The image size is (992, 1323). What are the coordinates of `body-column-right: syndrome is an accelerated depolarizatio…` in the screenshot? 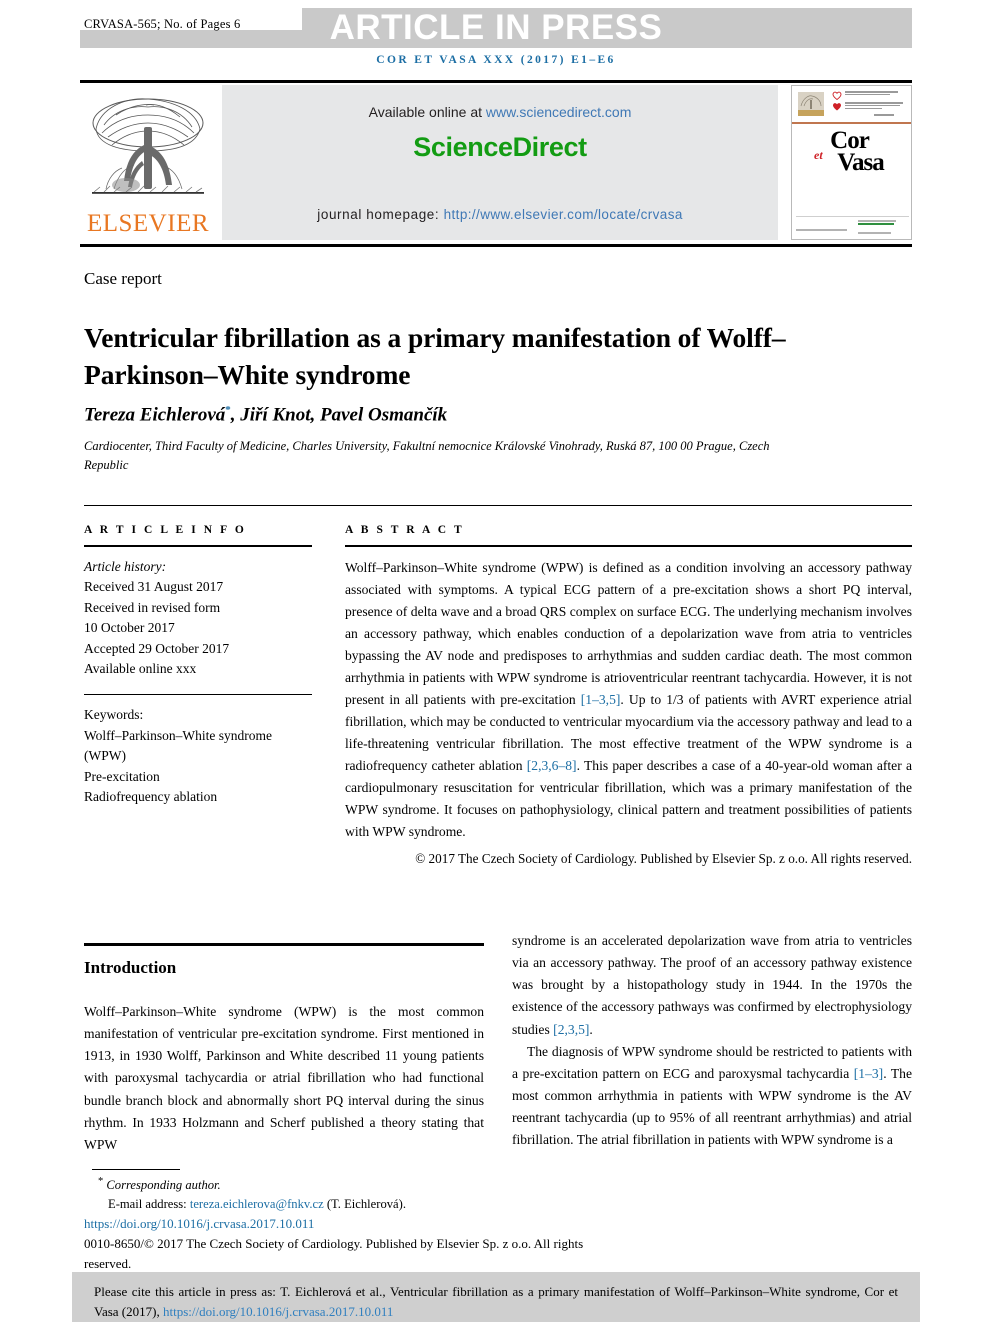 It's located at (712, 1041).